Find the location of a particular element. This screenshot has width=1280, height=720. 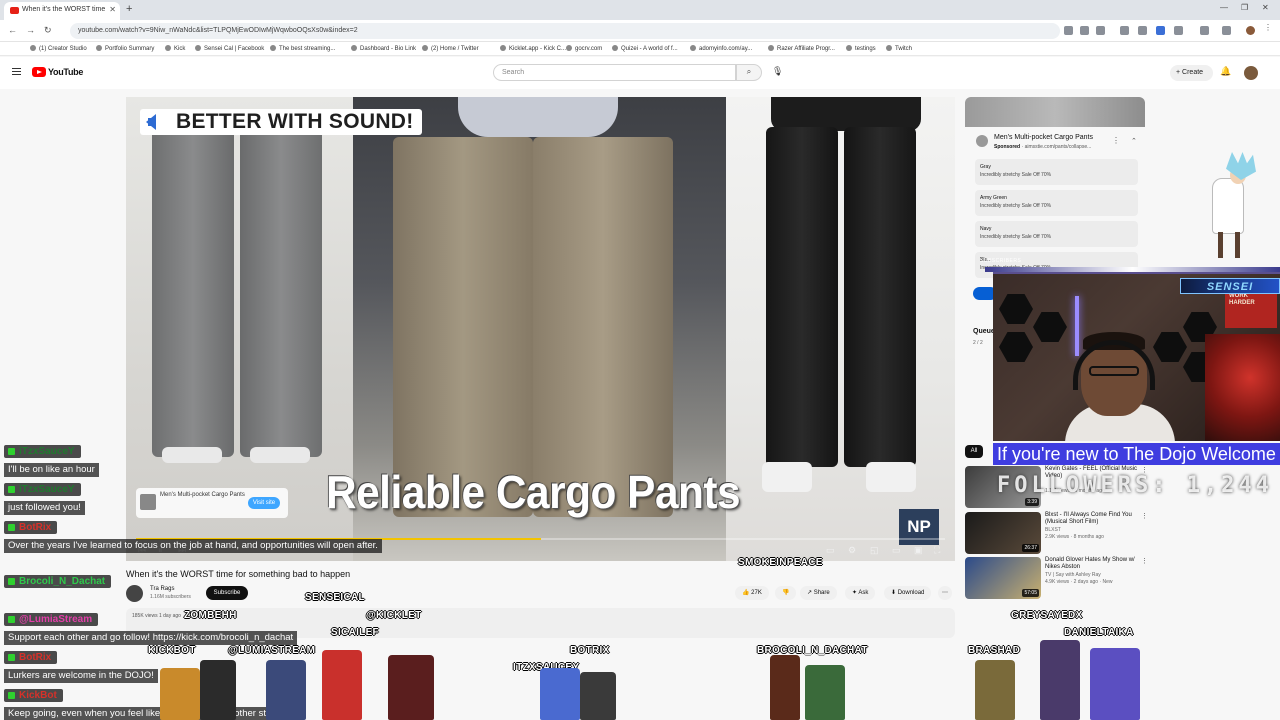

download-button: ⬇ Download is located at coordinates (908, 593).